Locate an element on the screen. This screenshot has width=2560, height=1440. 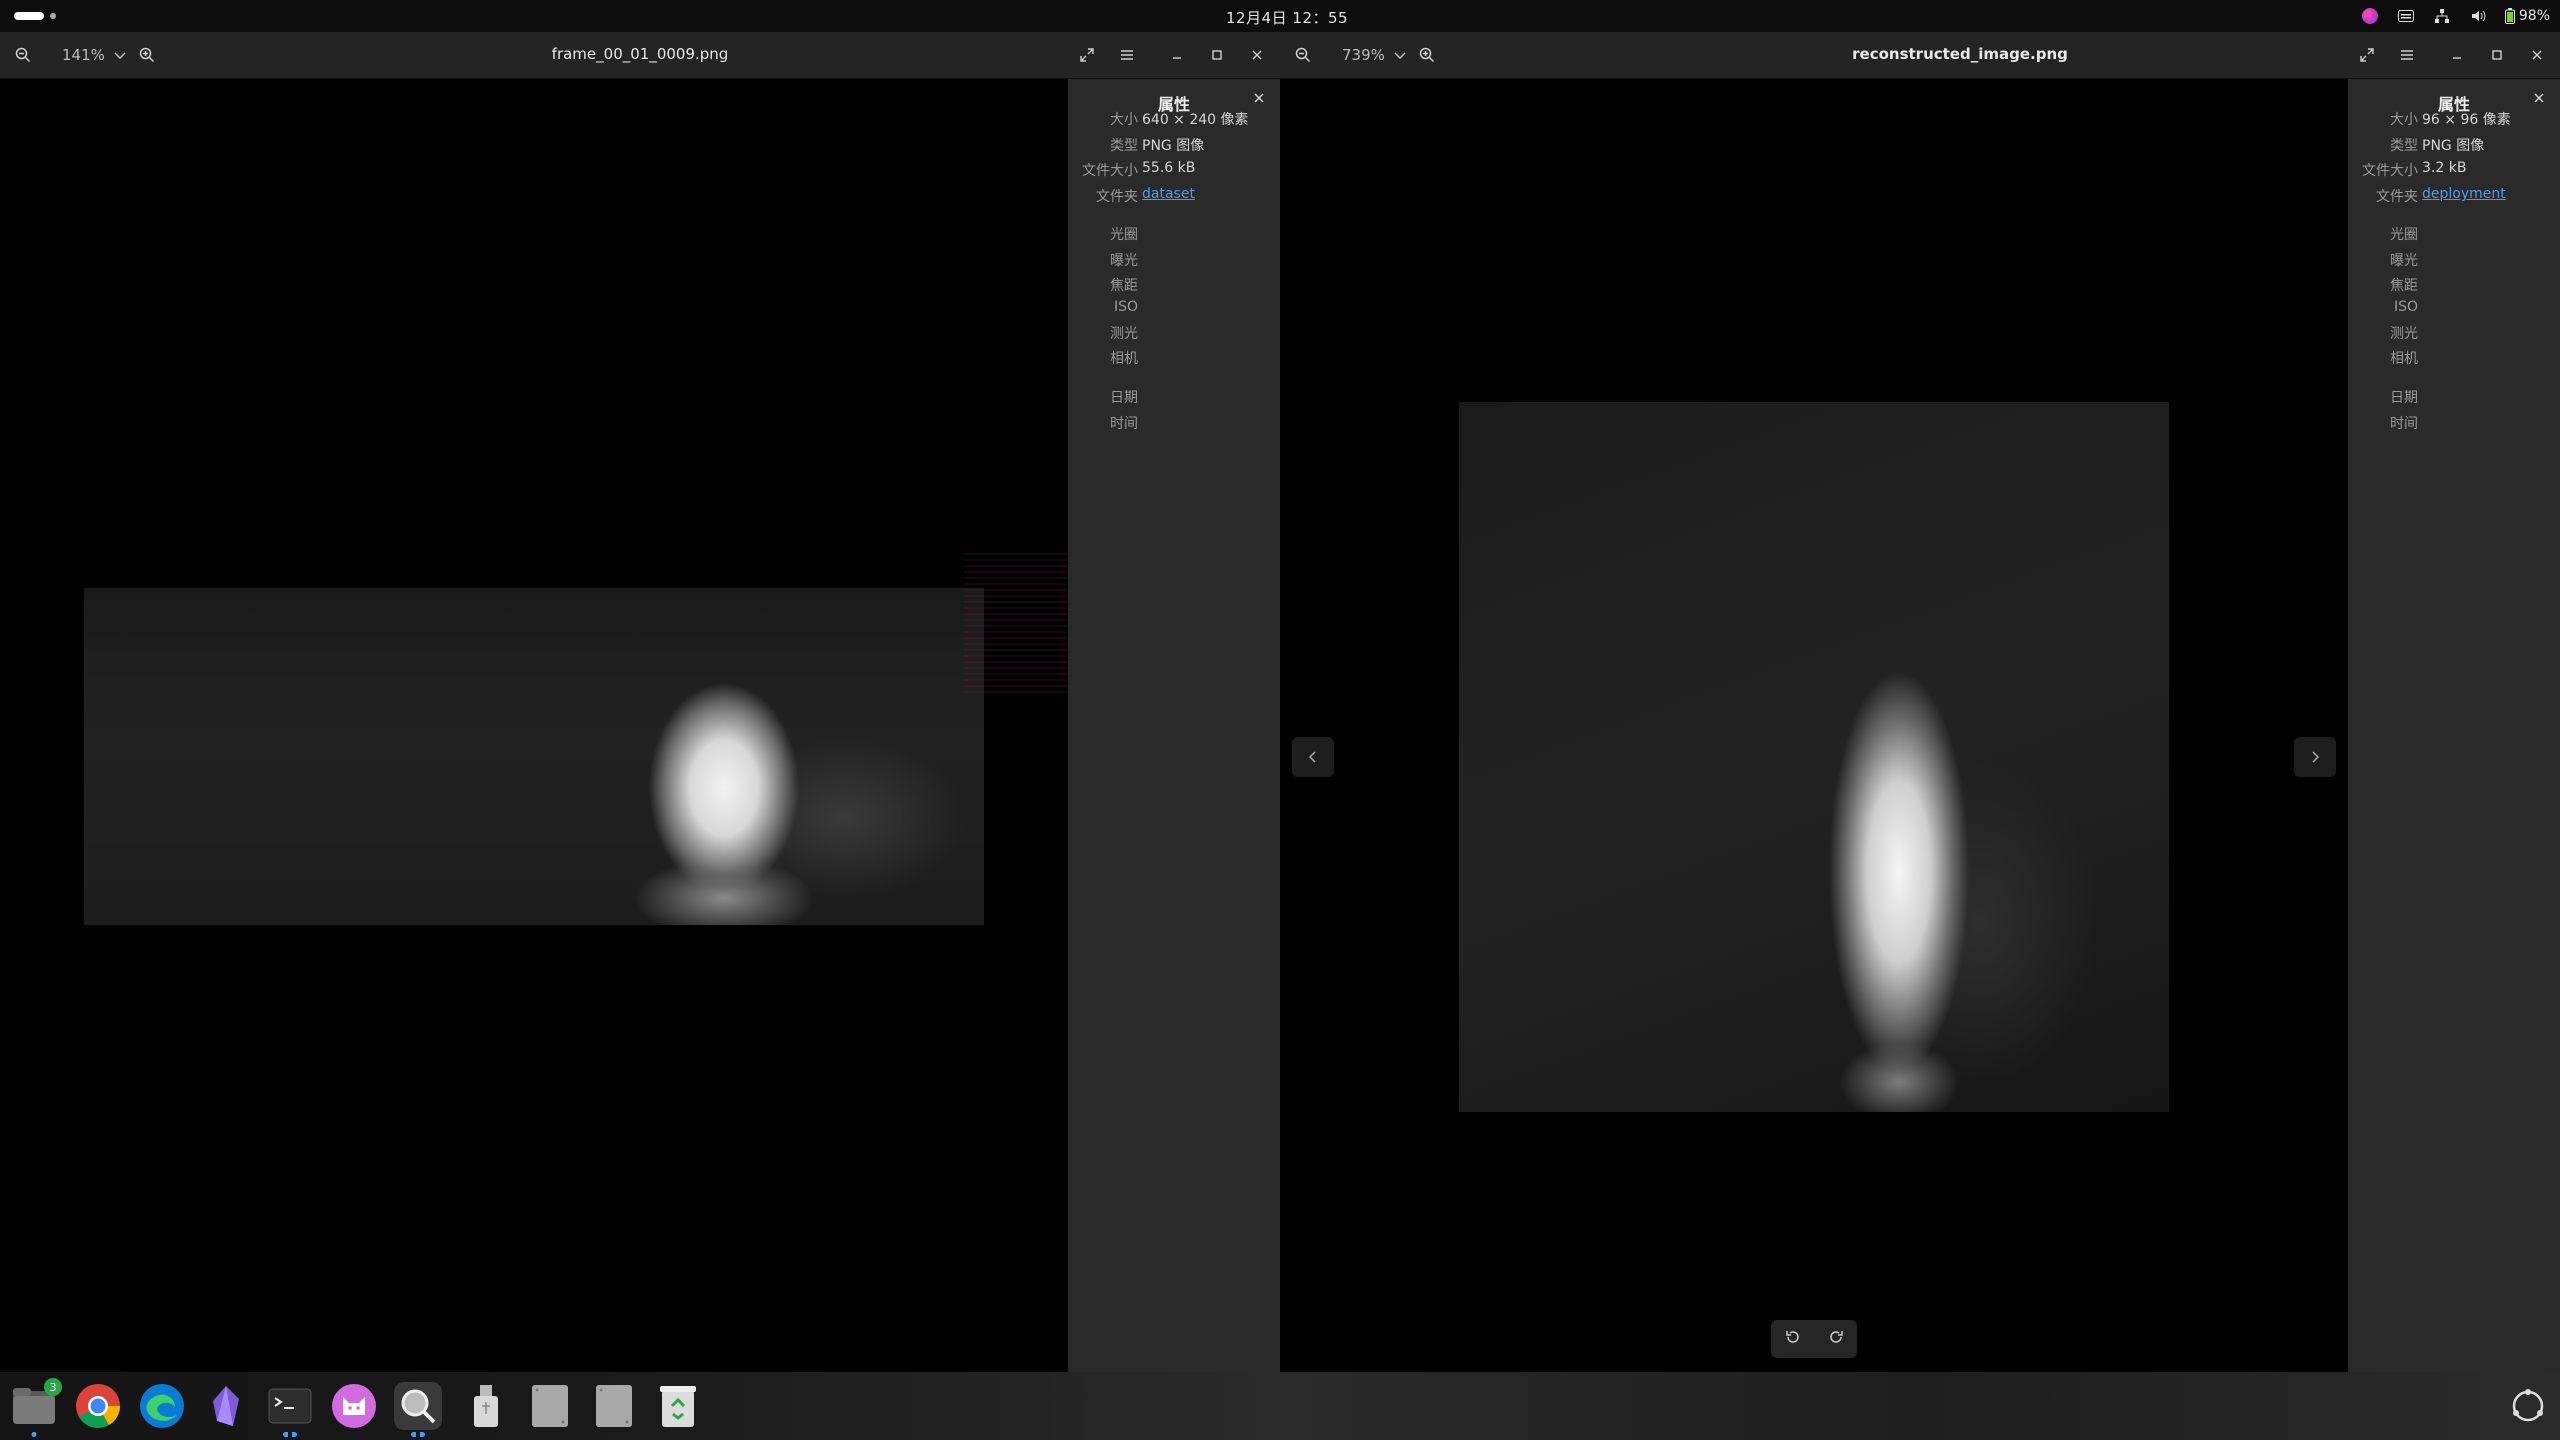
zoom-level-dropdown: 141% is located at coordinates (94, 55).